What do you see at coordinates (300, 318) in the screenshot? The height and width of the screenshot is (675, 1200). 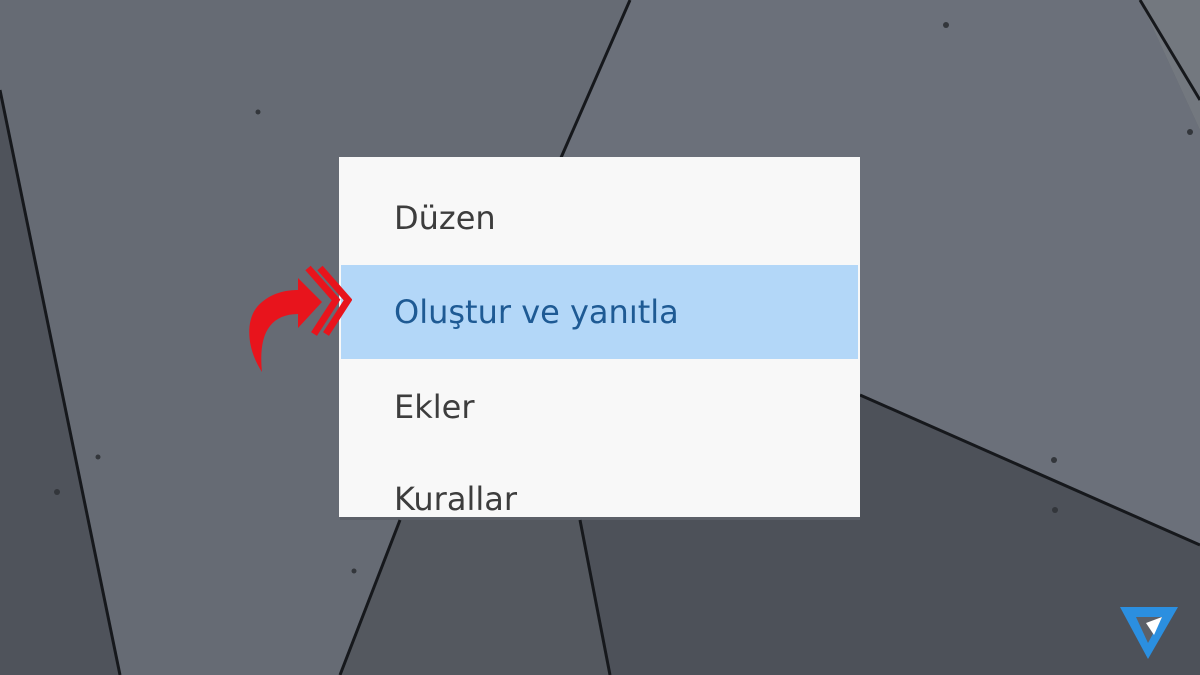 I see `curved-arrow-double-chevron-icon` at bounding box center [300, 318].